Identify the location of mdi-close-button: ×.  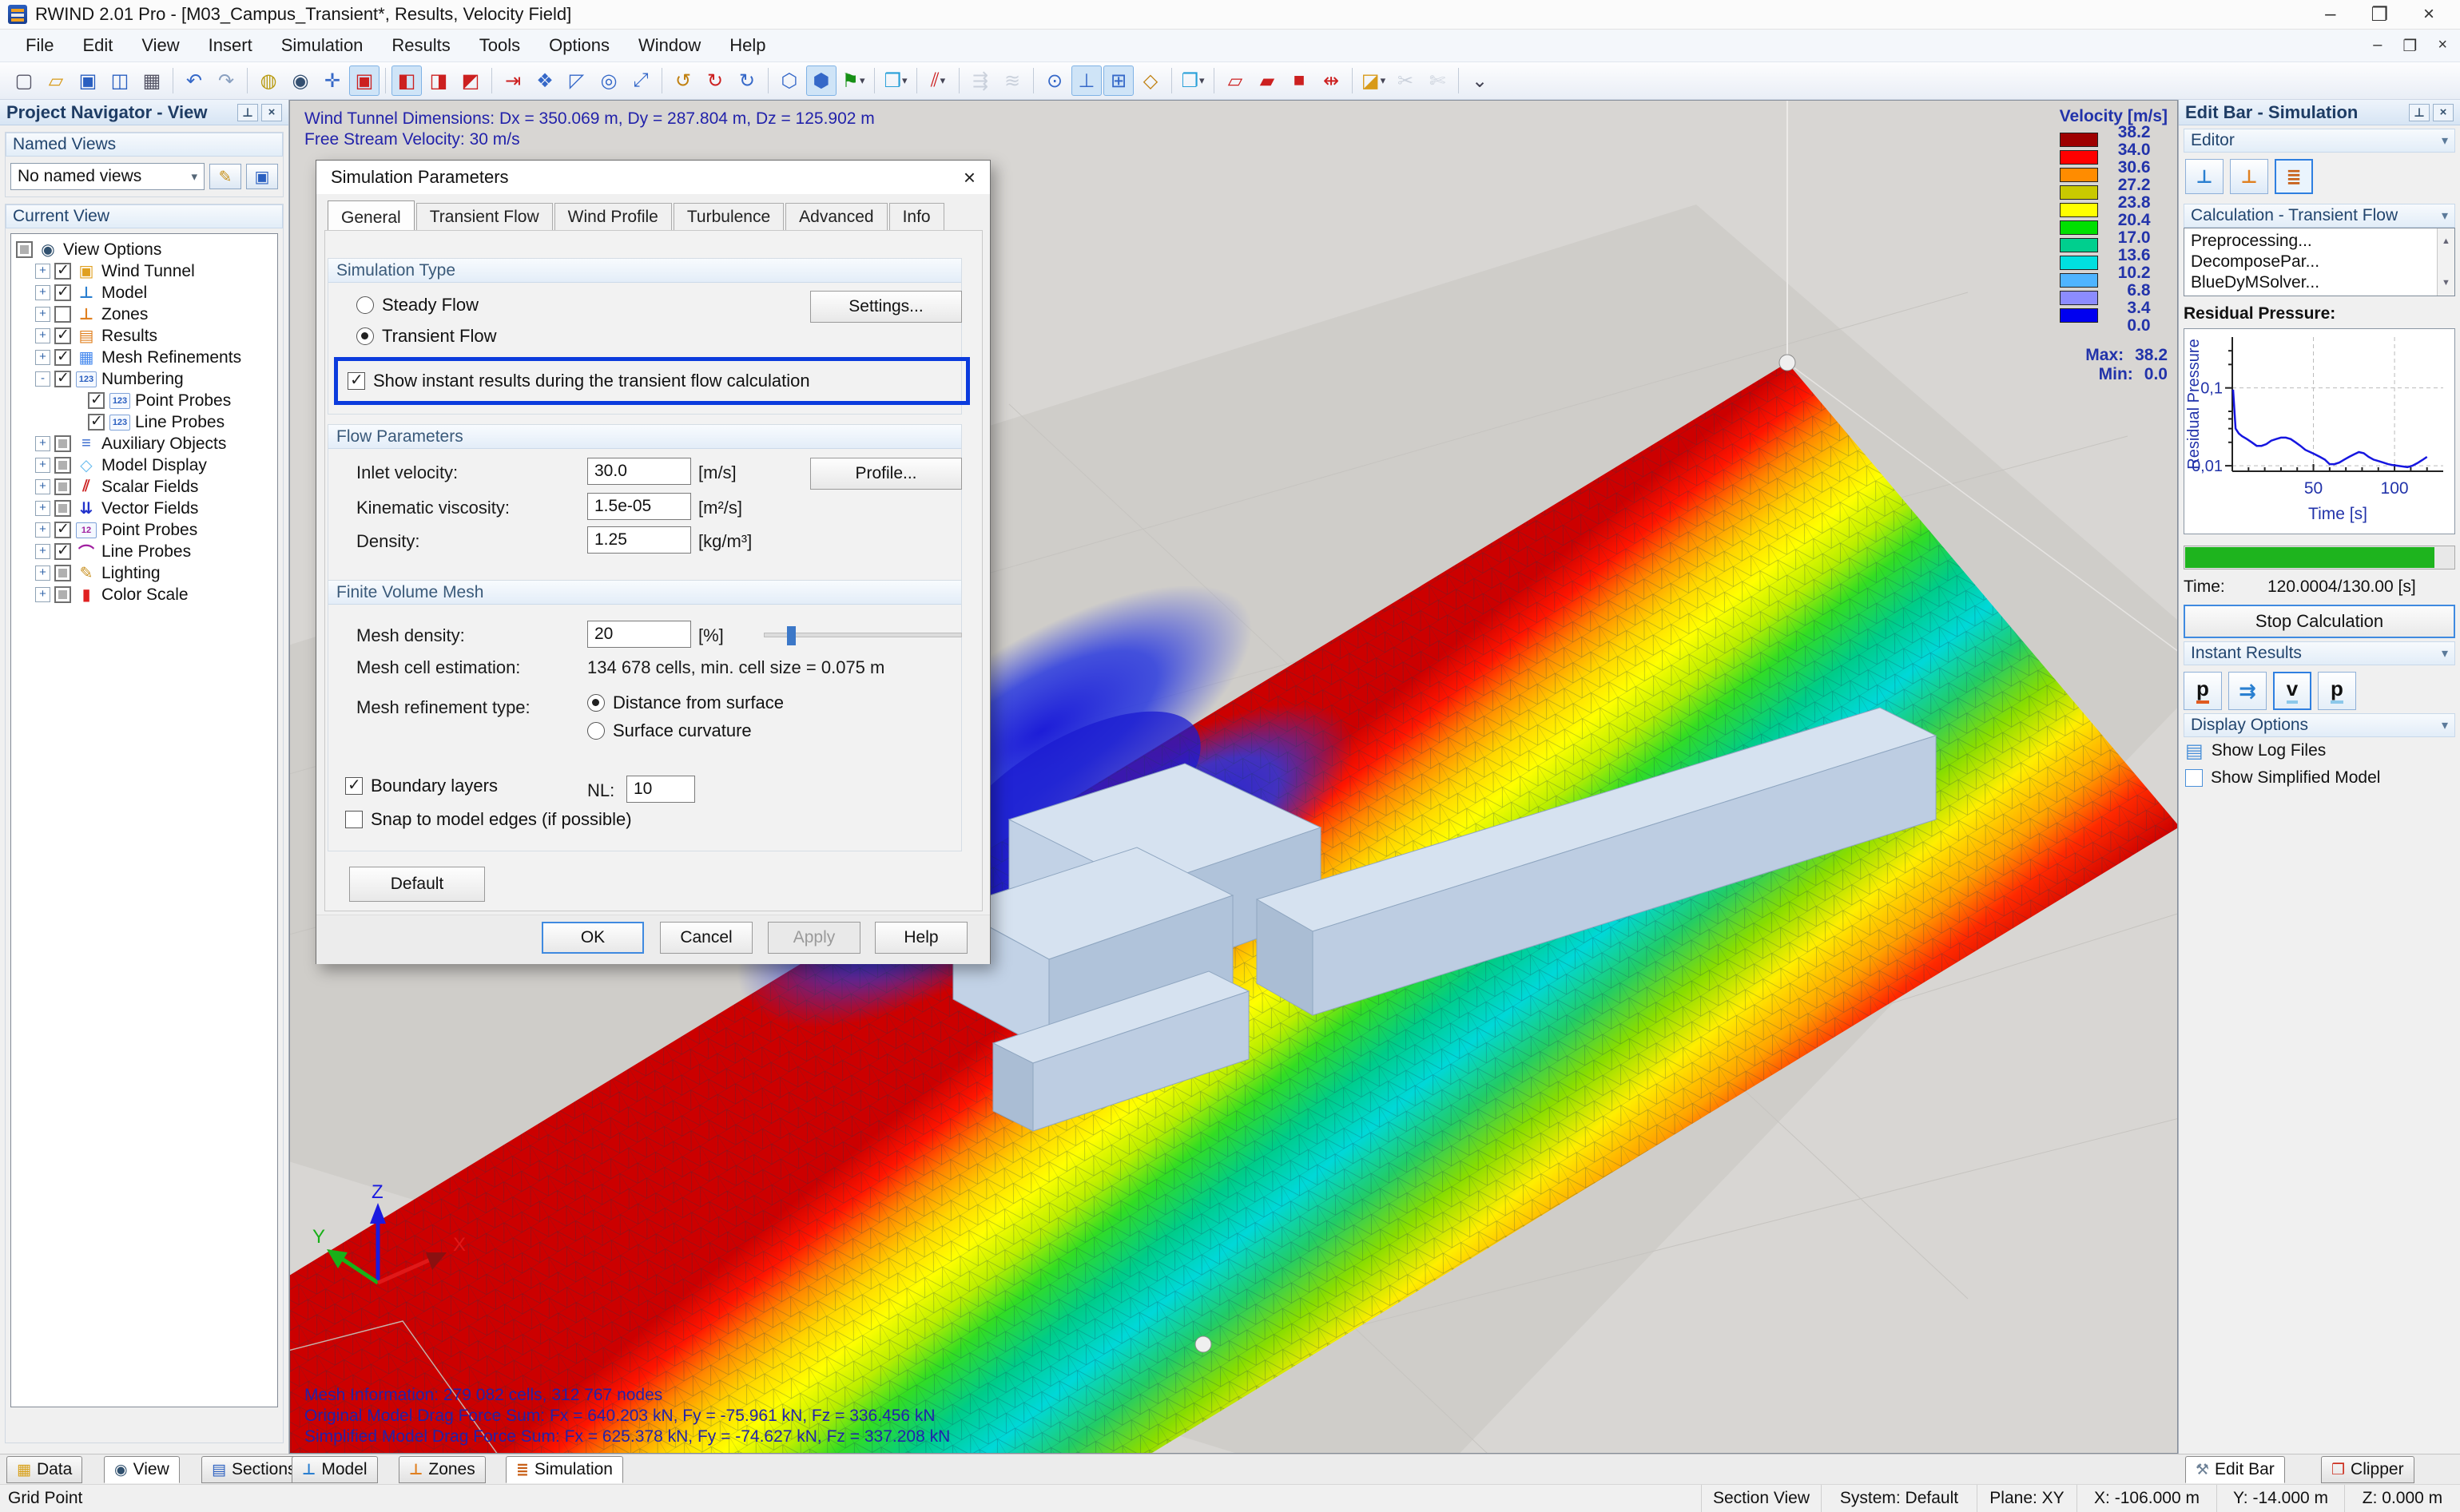
(2442, 46).